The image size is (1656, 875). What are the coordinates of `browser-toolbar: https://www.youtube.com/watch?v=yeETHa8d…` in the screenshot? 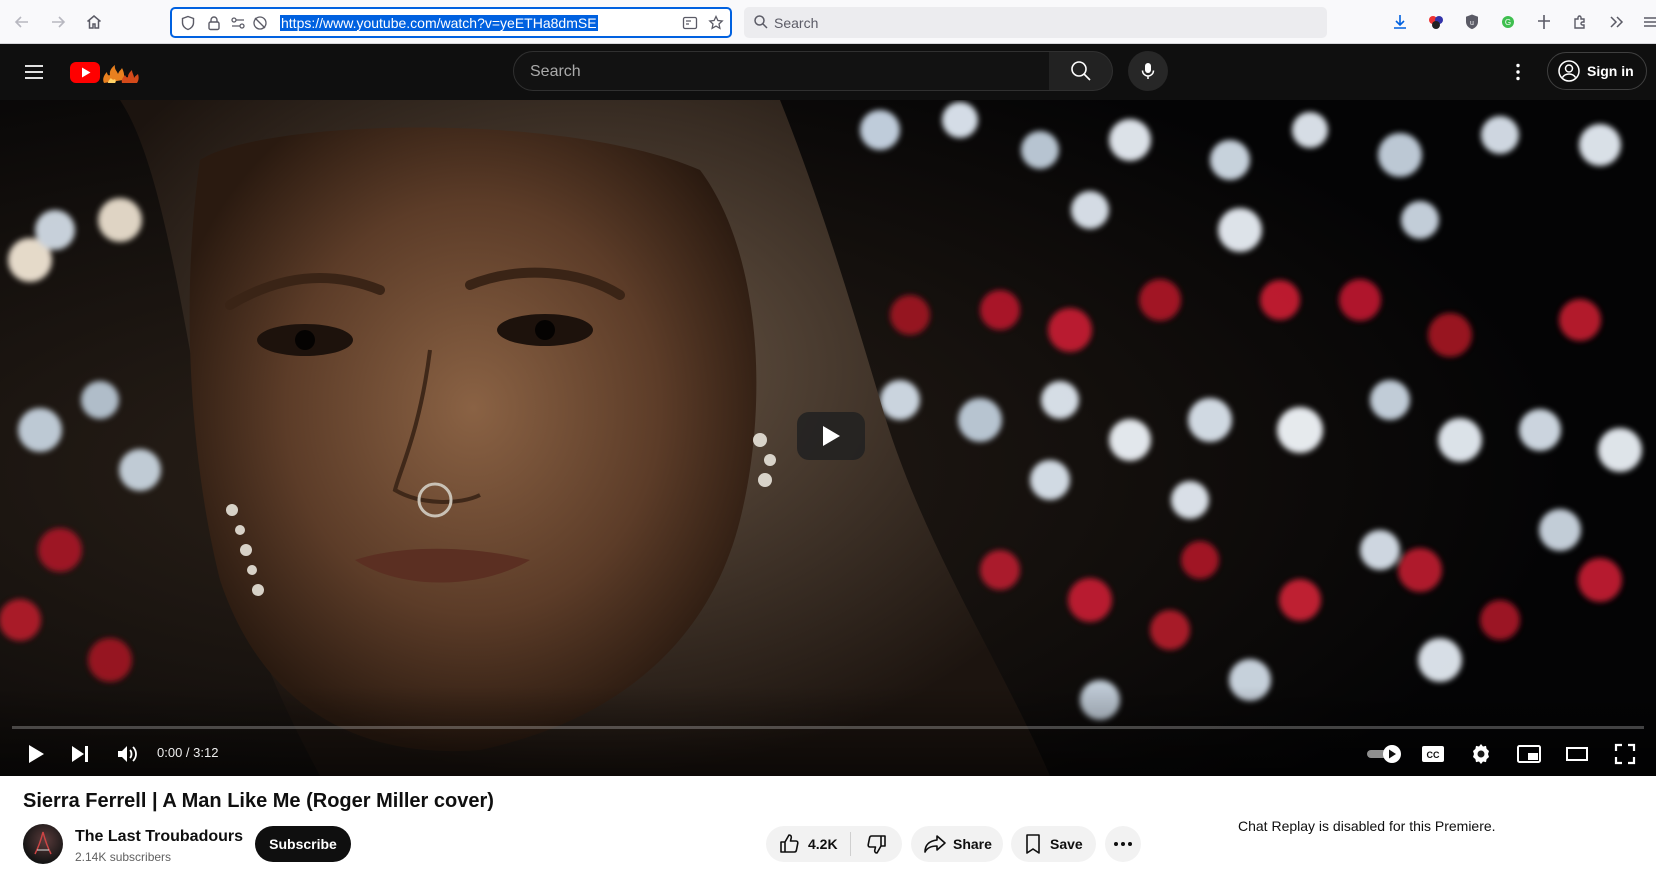 It's located at (828, 22).